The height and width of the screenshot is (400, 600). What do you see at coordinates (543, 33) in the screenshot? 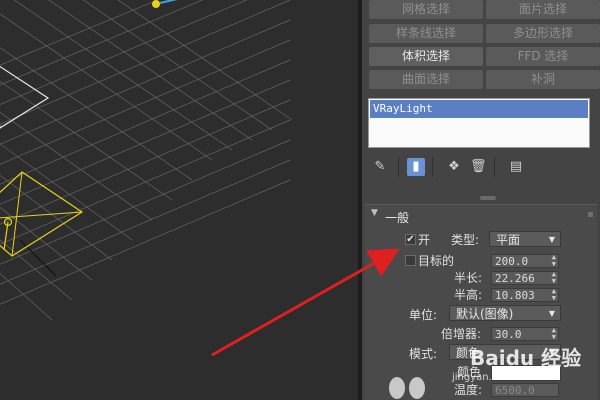
I see `poly-select-button: 多边形选择` at bounding box center [543, 33].